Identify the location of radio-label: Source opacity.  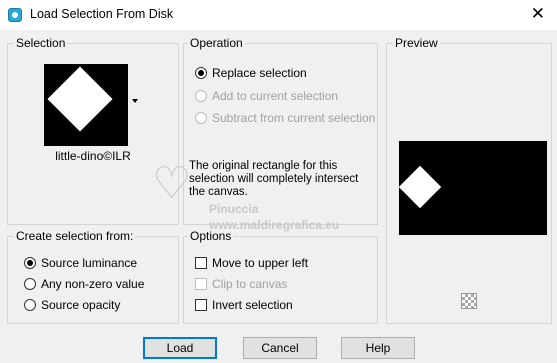
(81, 305).